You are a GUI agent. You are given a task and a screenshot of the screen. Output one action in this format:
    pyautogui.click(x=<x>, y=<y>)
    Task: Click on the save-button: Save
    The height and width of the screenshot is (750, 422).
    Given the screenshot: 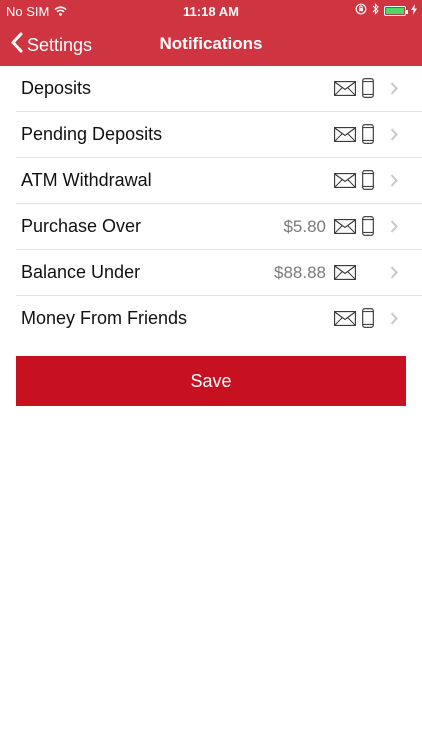 What is the action you would take?
    pyautogui.click(x=211, y=381)
    